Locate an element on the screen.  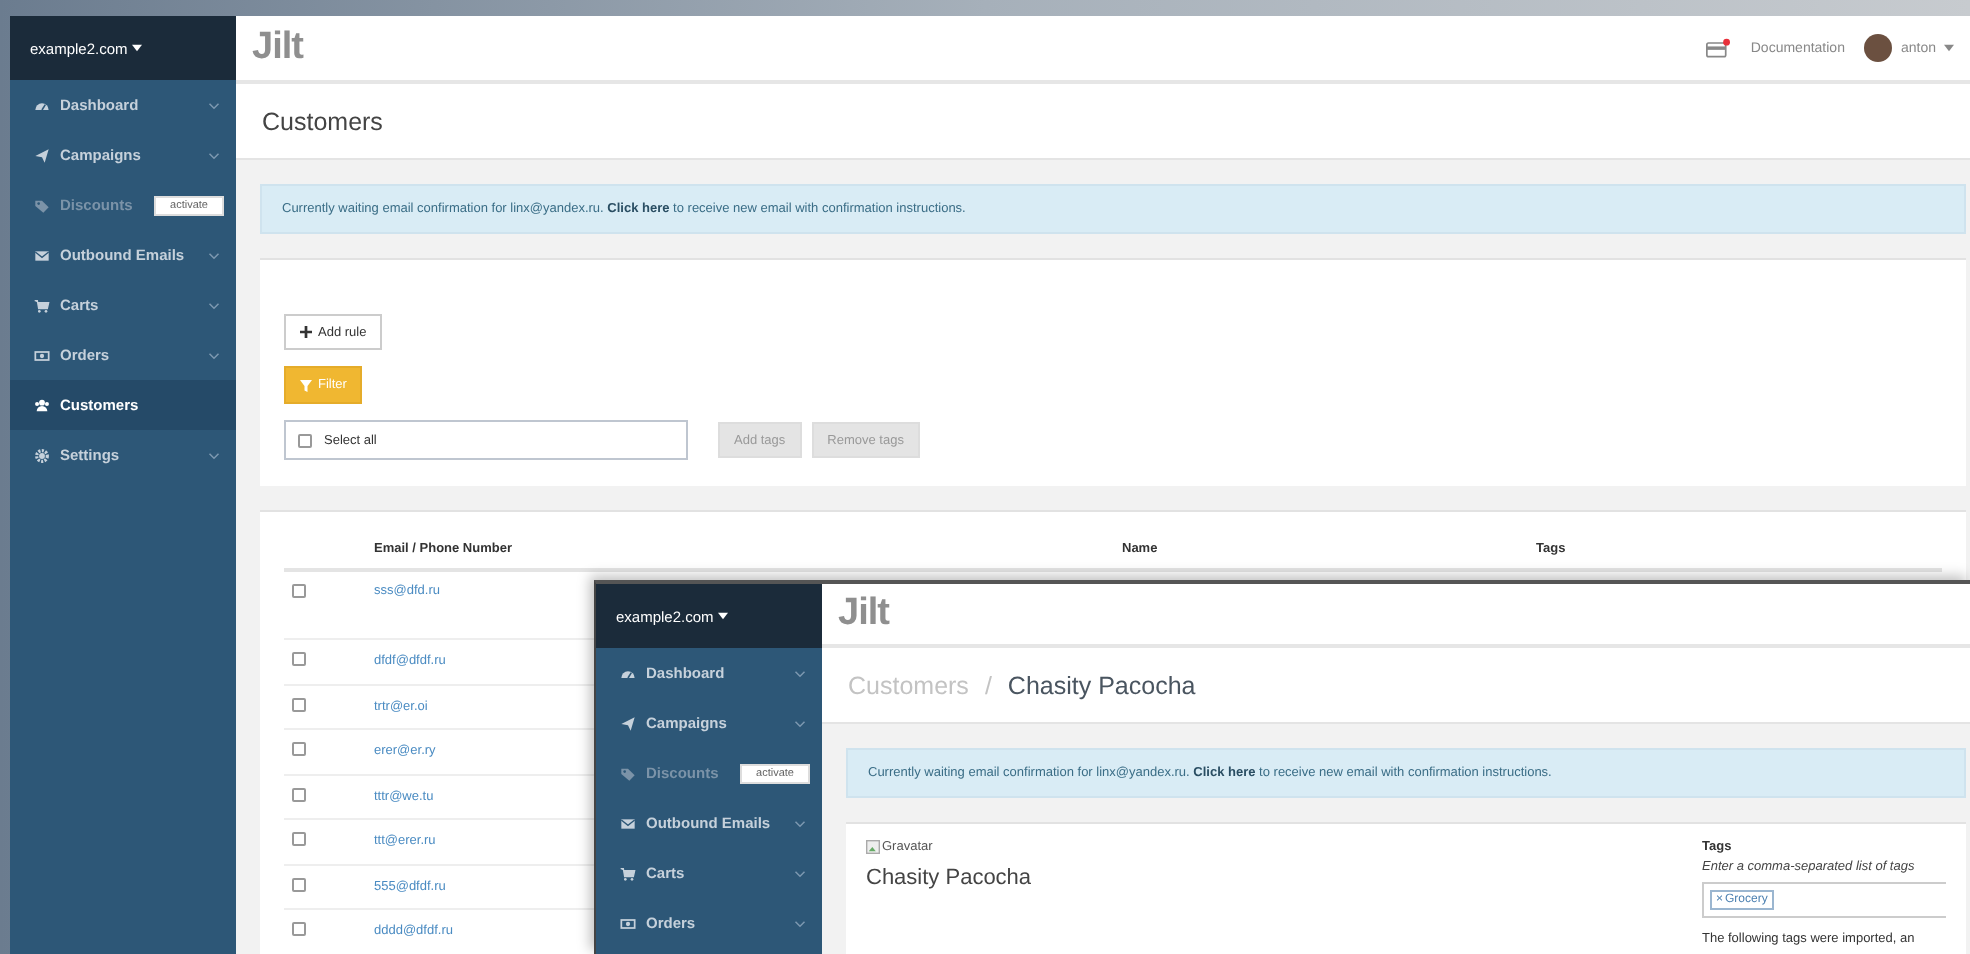
breadcrumb-current: Chasity Pacocha is located at coordinates (1101, 685).